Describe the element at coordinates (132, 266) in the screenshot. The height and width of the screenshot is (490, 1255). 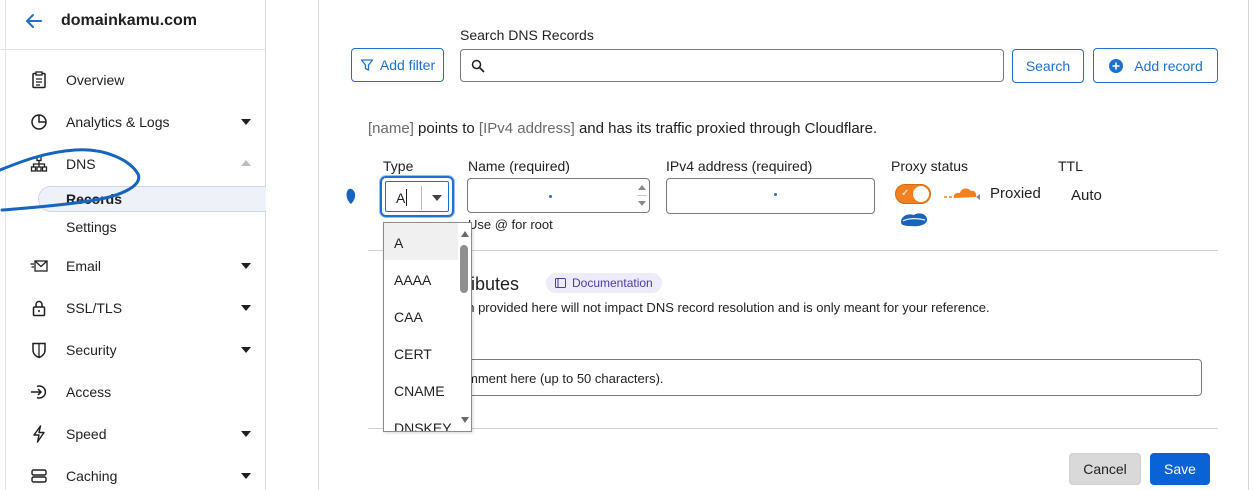
I see `sidebar-item-email: Email` at that location.